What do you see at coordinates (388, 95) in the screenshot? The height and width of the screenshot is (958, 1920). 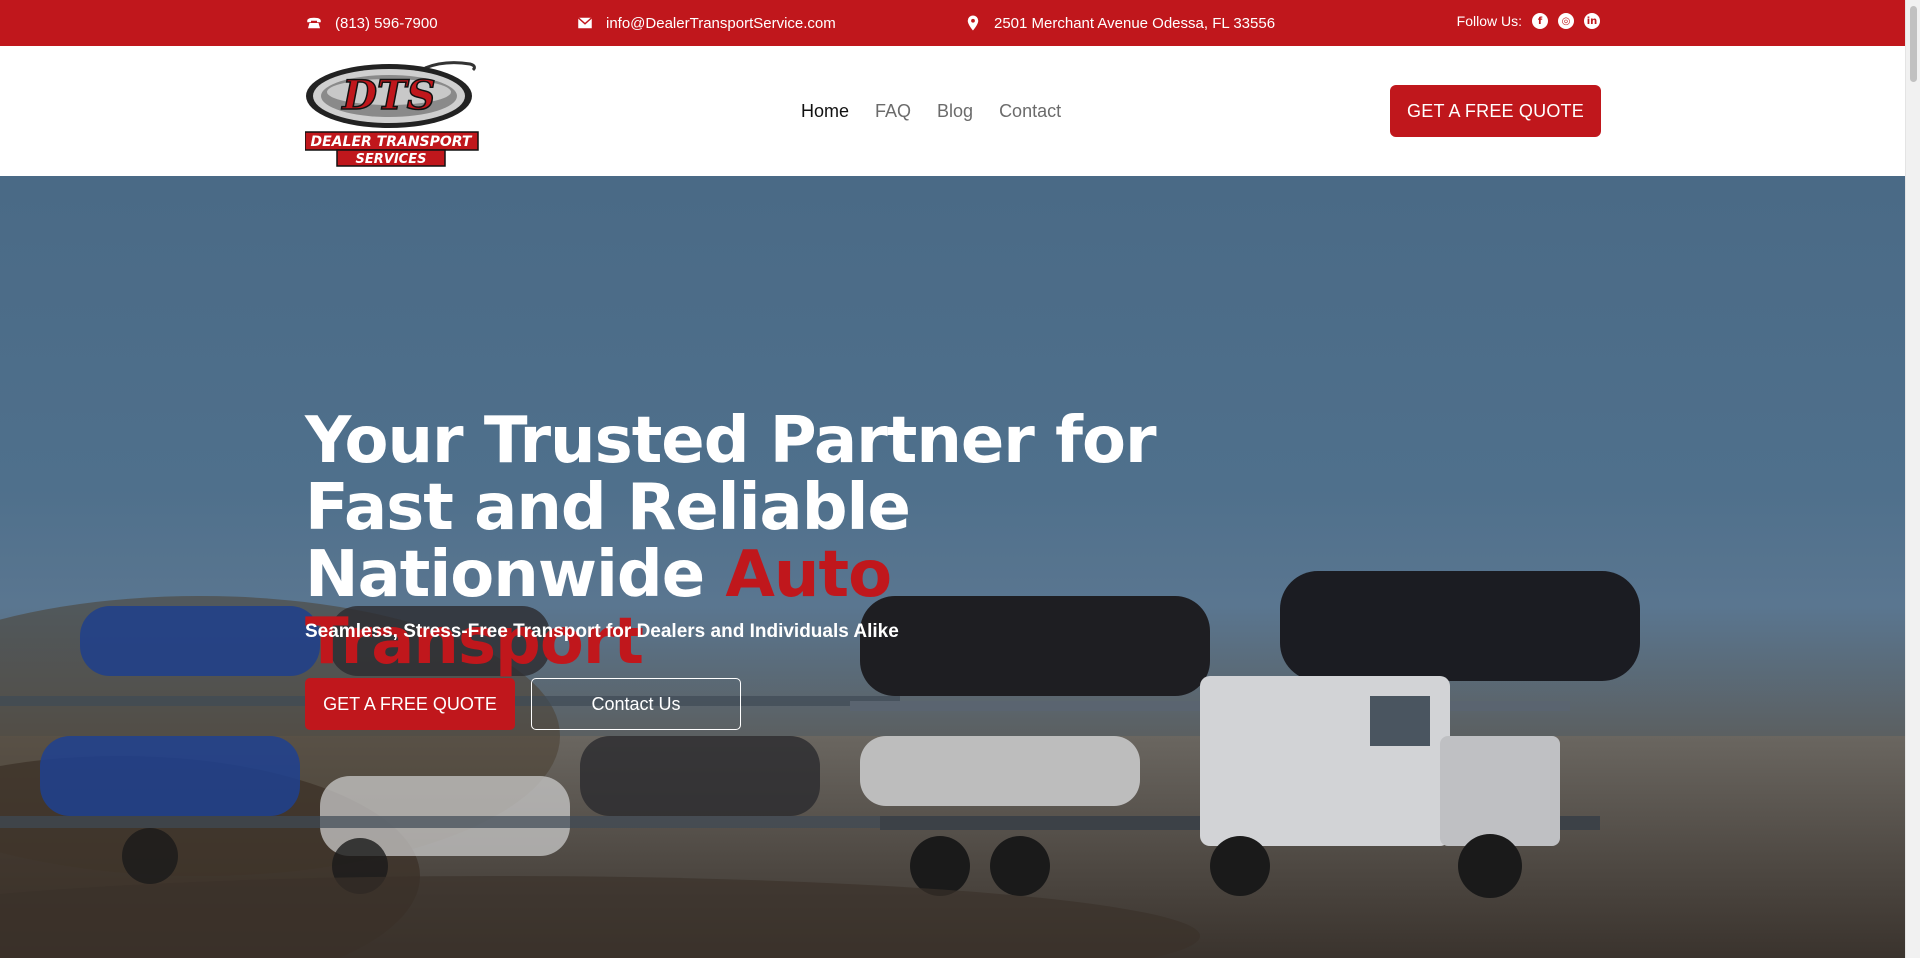 I see `svg-text: DTS` at bounding box center [388, 95].